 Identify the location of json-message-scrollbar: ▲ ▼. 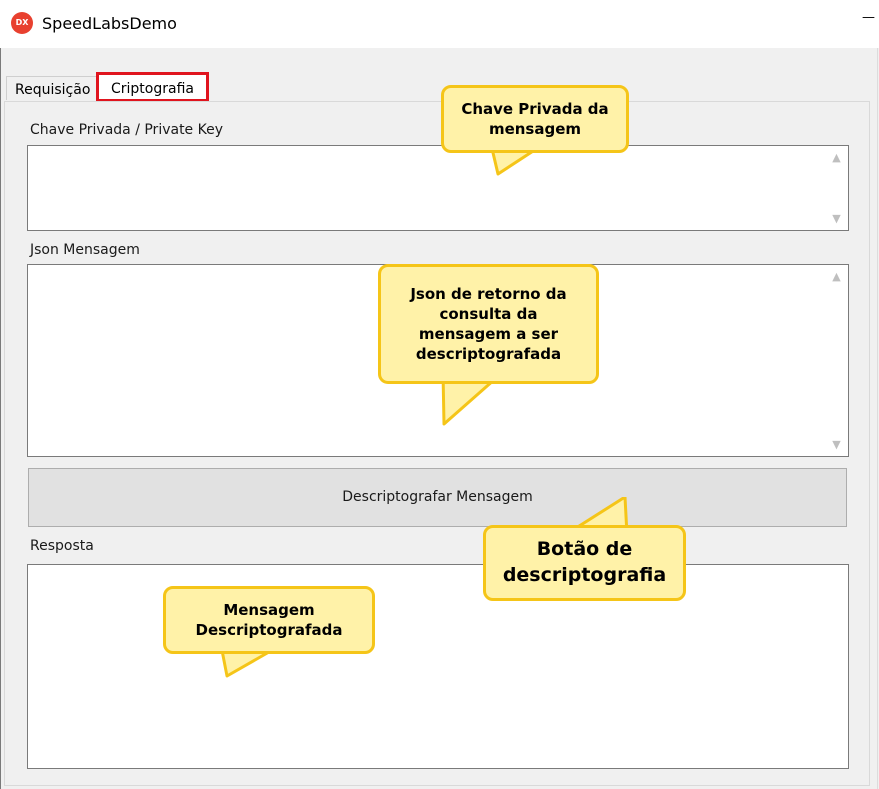
(836, 360).